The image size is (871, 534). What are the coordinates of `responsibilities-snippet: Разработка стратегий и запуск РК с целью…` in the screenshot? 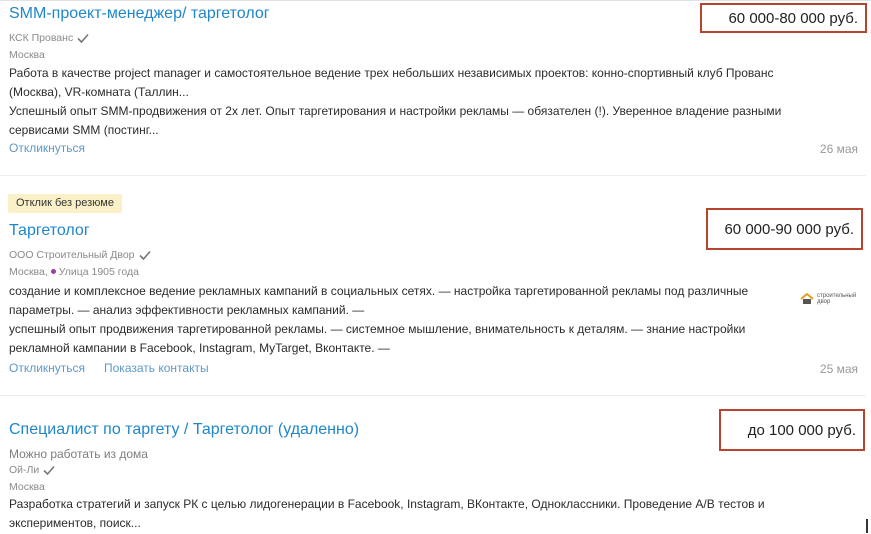 It's located at (387, 513).